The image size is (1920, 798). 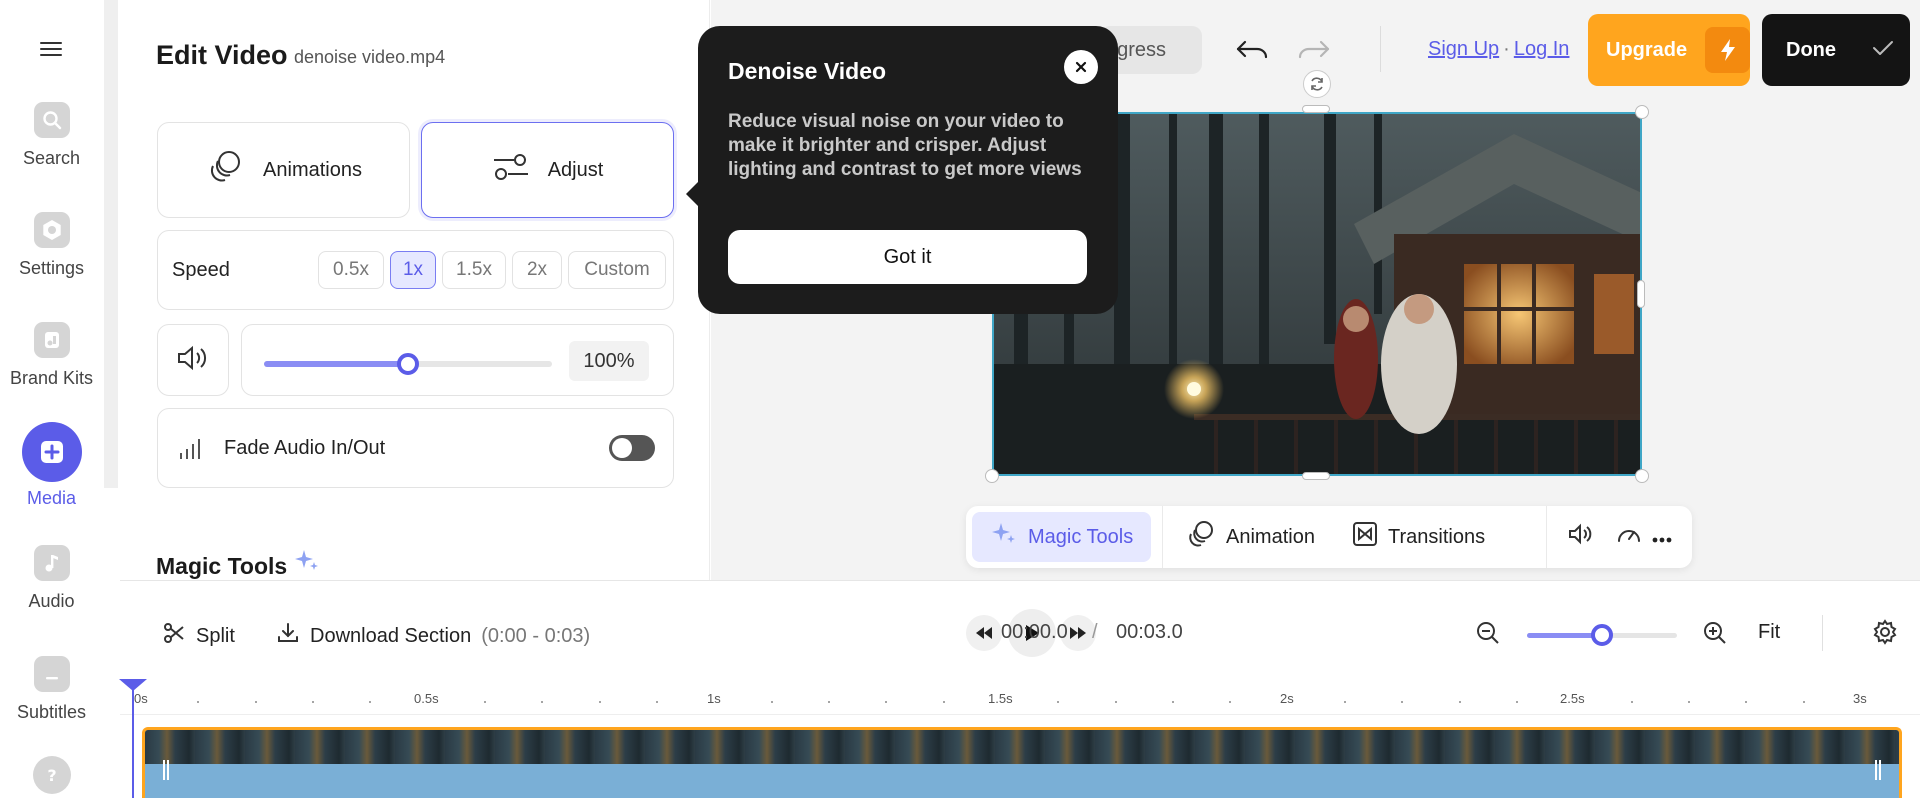 I want to click on zoom-slider-knob, so click(x=1602, y=635).